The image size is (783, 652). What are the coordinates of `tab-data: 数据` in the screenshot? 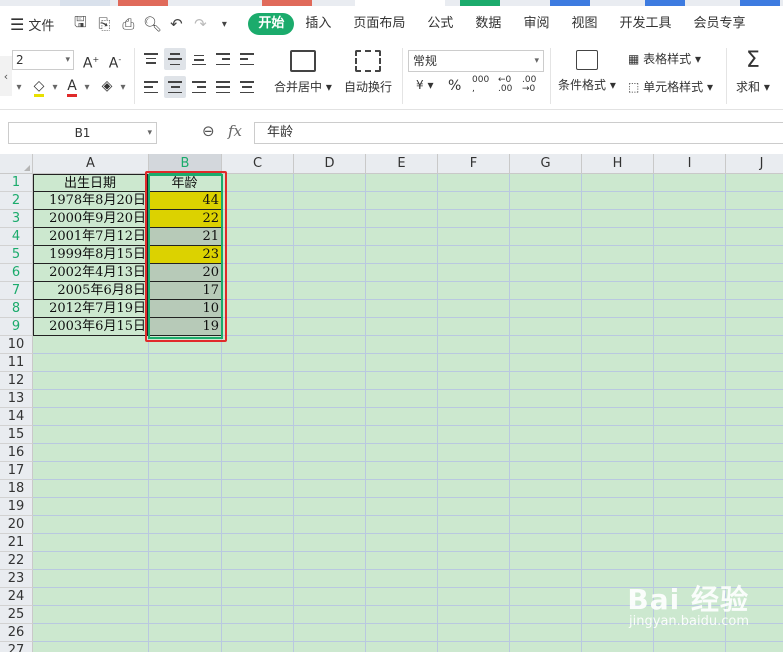 It's located at (488, 24).